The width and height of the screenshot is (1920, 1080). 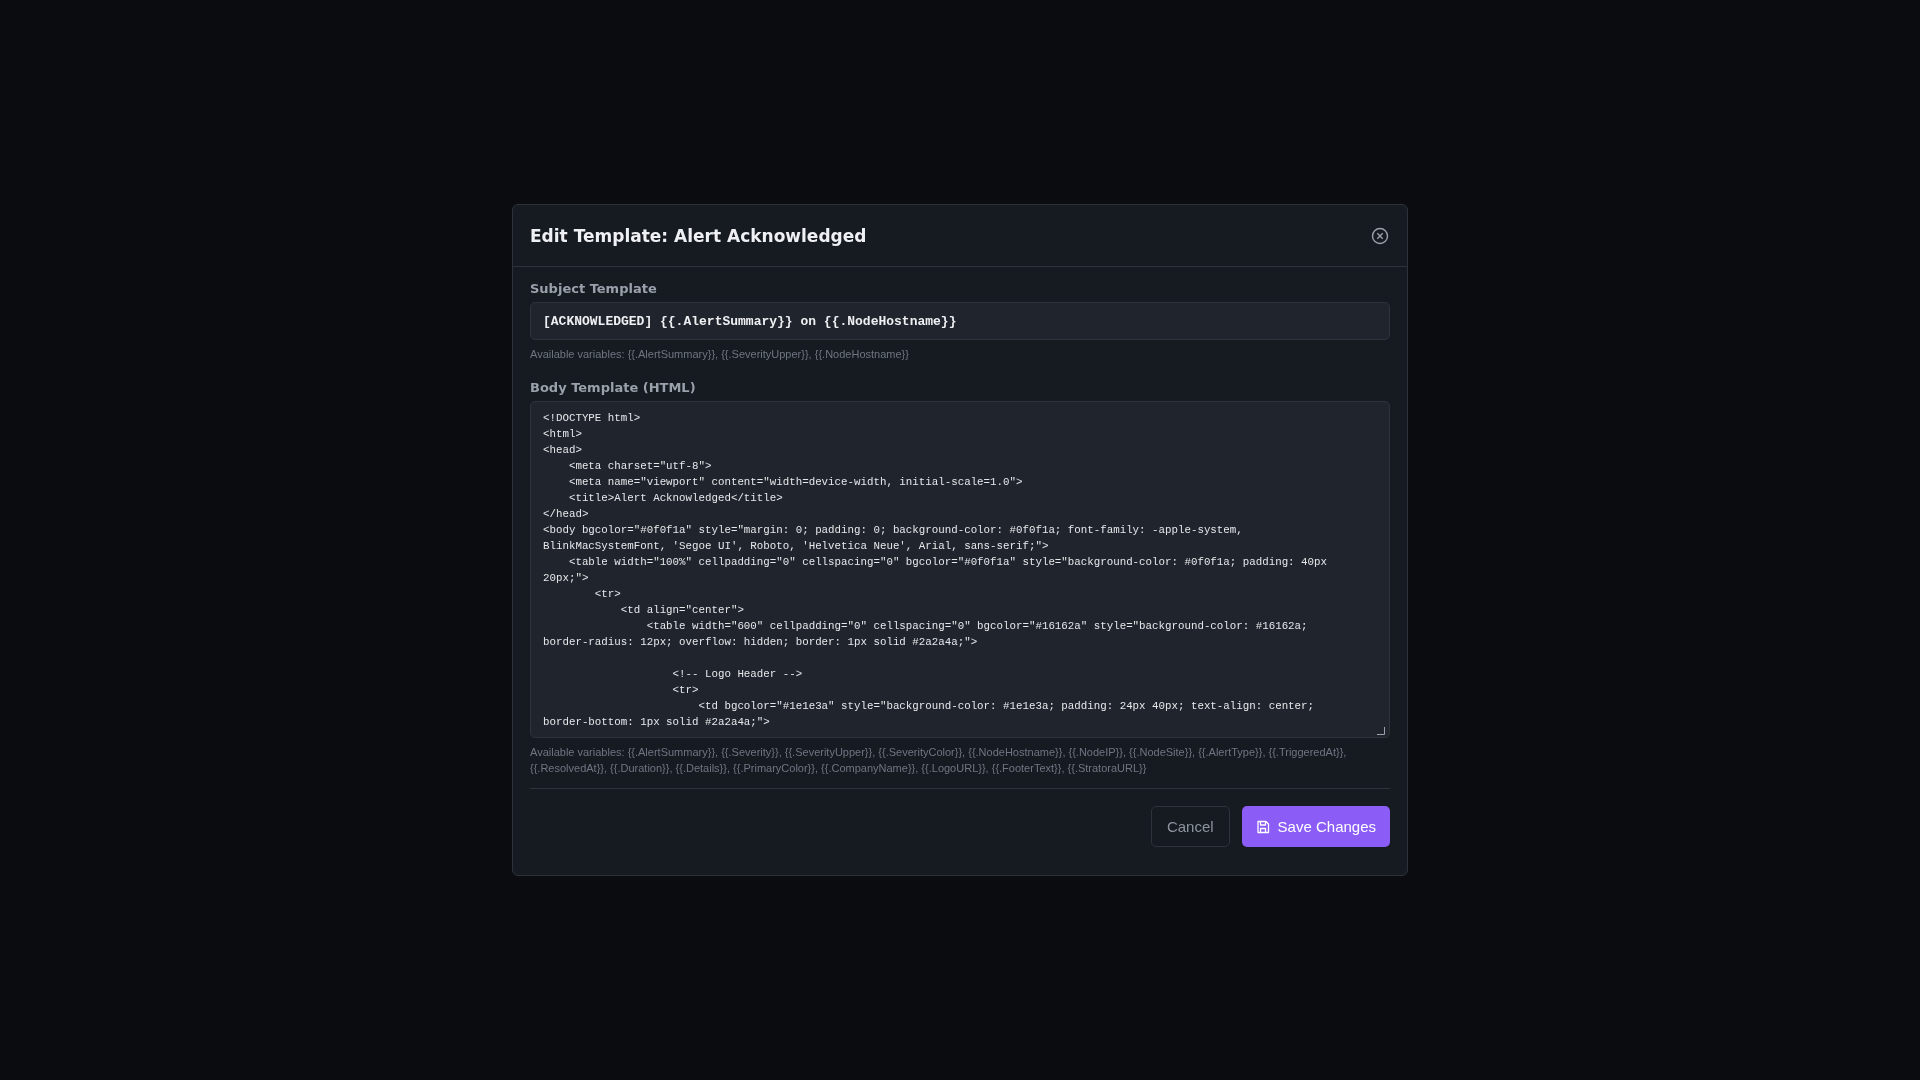 I want to click on field-label: Body Template (HTML), so click(x=613, y=387).